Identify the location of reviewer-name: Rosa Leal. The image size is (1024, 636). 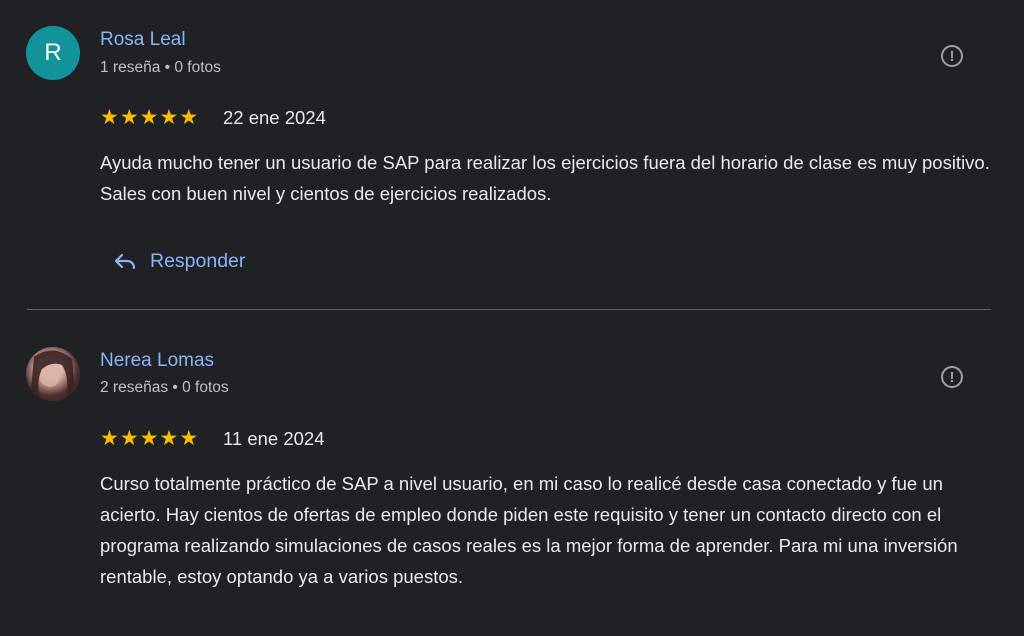
(143, 40).